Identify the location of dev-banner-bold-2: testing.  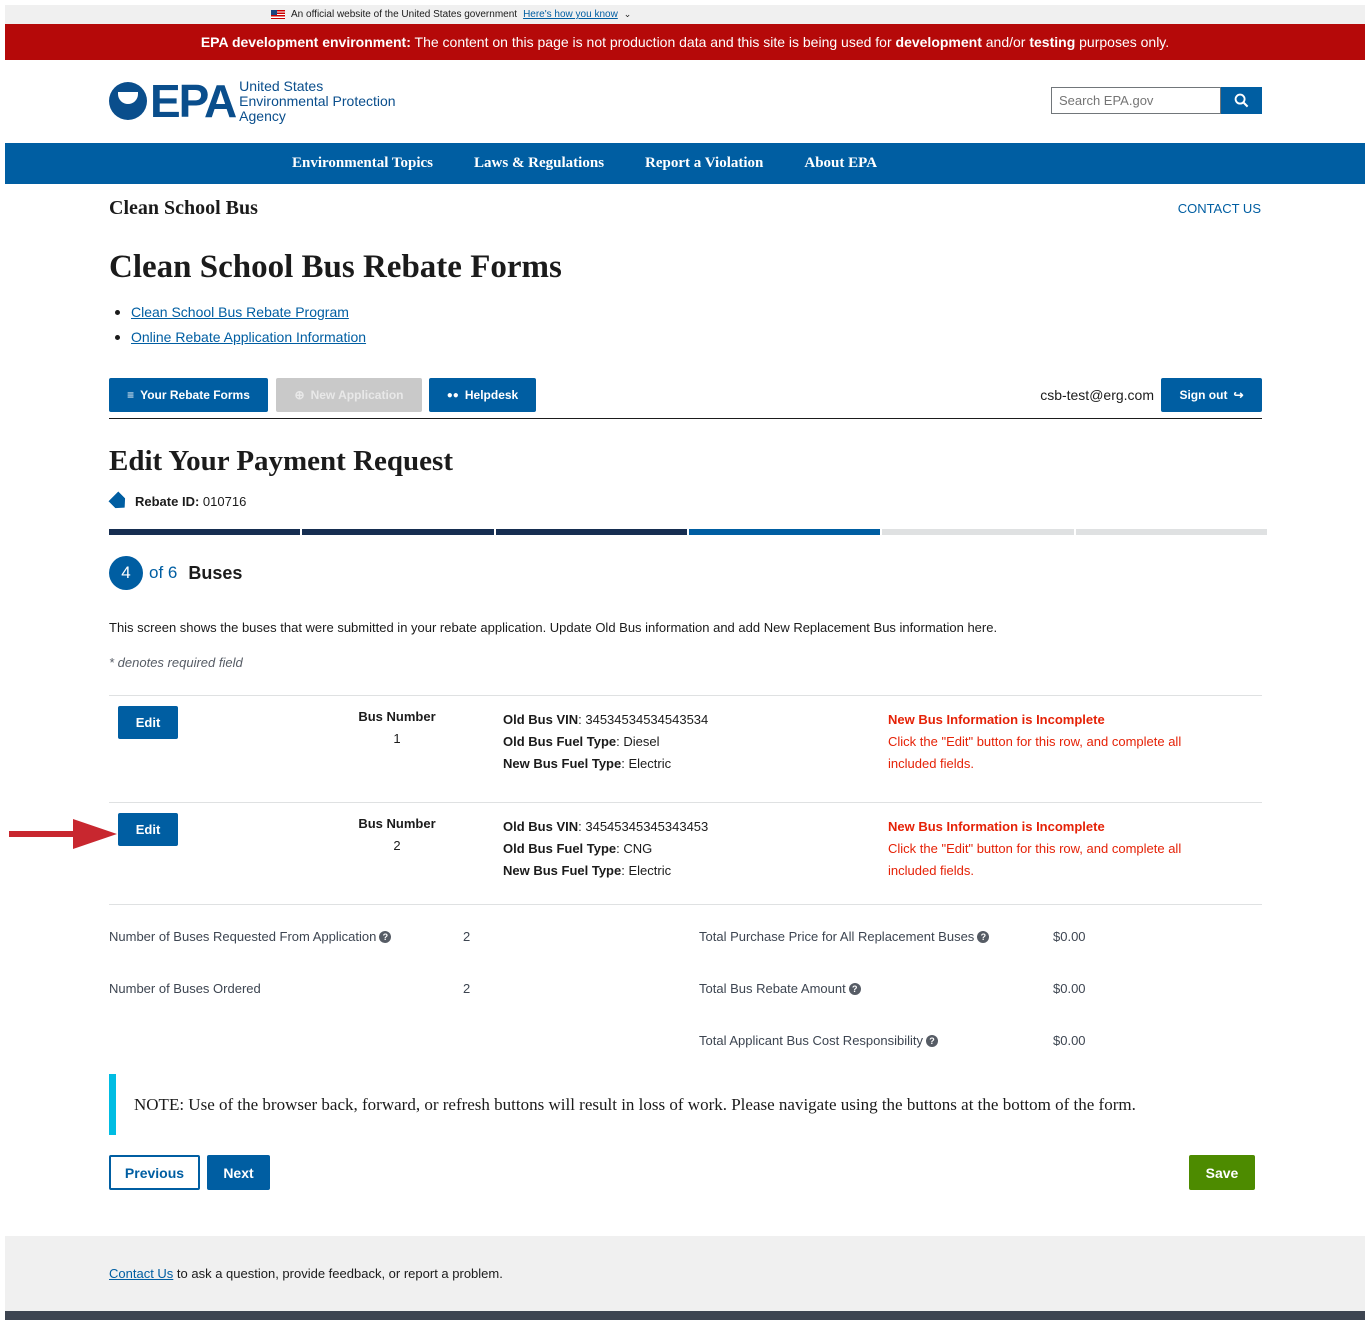
(1052, 42).